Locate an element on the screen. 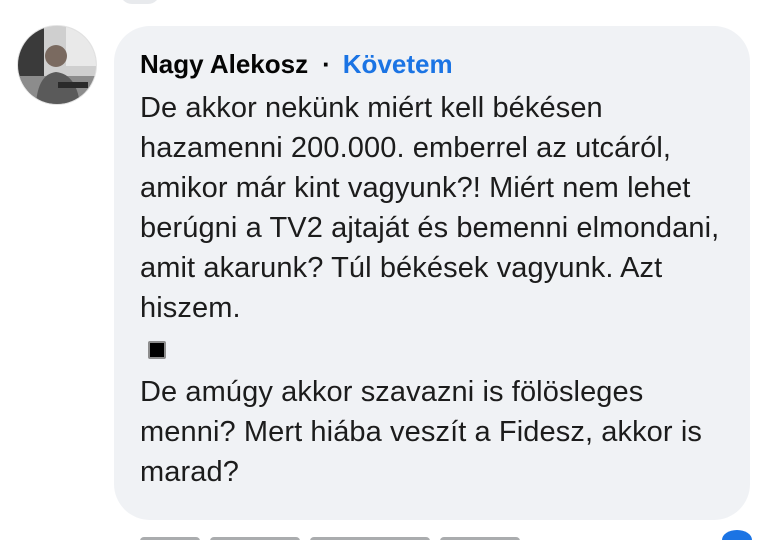 The image size is (782, 540). reaction-icon is located at coordinates (737, 535).